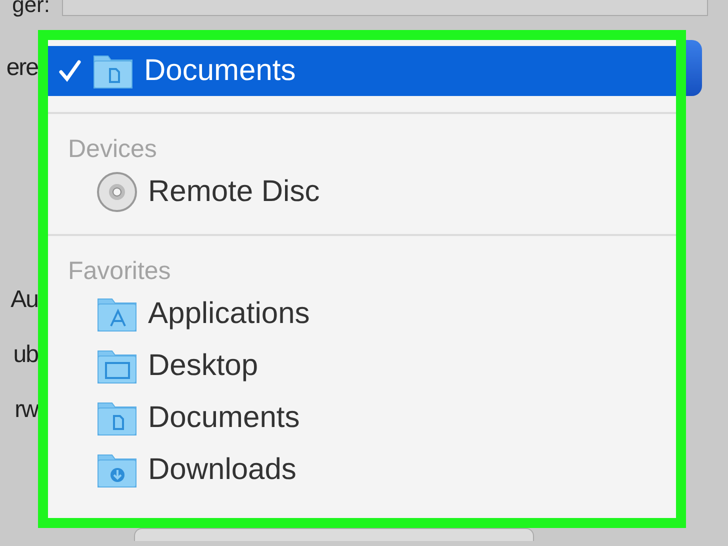  I want to click on popup-button, so click(694, 68).